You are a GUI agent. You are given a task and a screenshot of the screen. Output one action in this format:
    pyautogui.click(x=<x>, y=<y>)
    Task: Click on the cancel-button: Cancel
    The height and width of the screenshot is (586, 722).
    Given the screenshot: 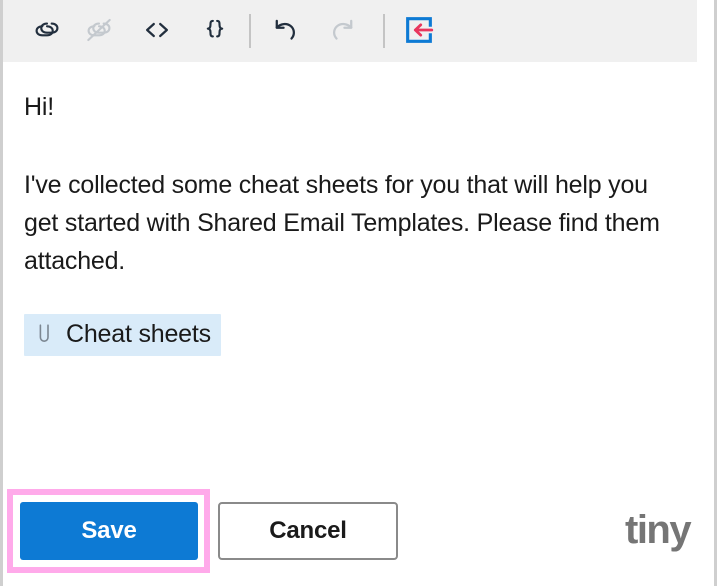 What is the action you would take?
    pyautogui.click(x=308, y=531)
    